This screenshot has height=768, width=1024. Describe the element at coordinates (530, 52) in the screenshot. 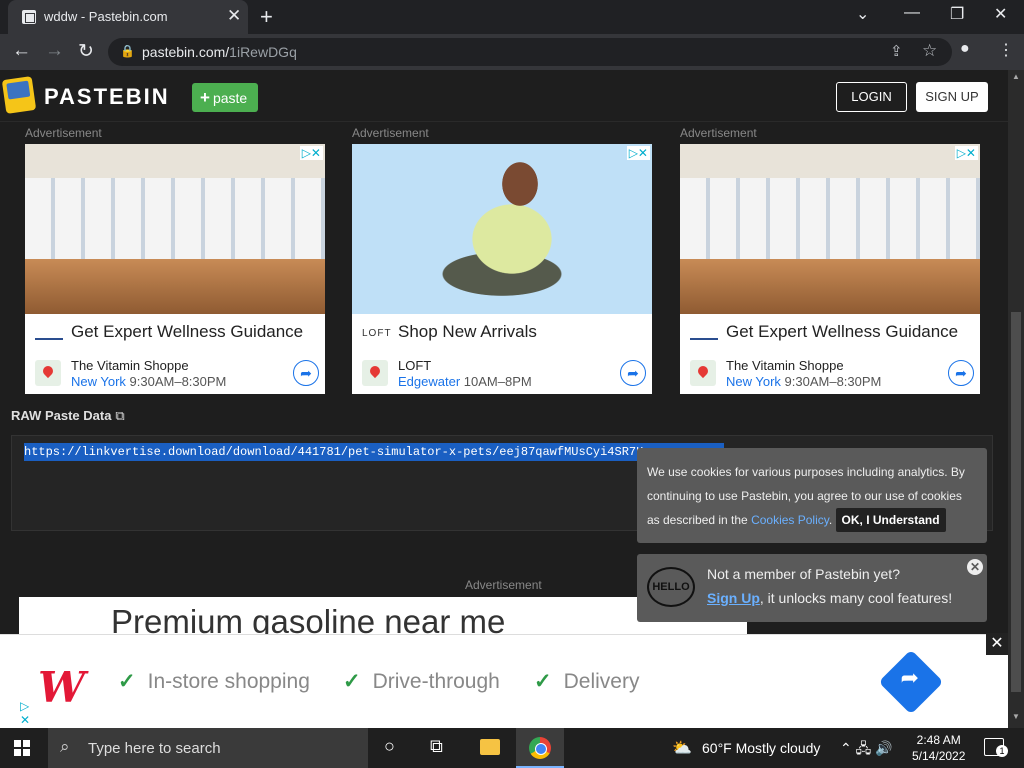

I see `address-bar: 🔒 pastebin.com/1iRewDGq ⇪ ☆` at that location.